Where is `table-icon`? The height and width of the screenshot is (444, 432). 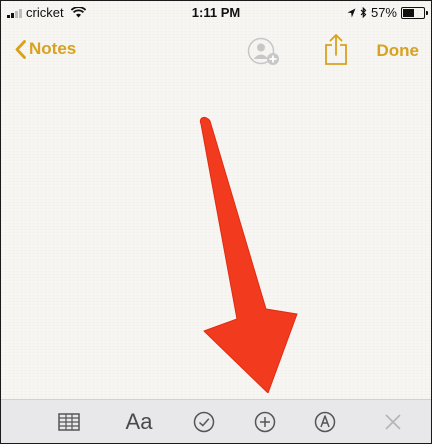
table-icon is located at coordinates (69, 422).